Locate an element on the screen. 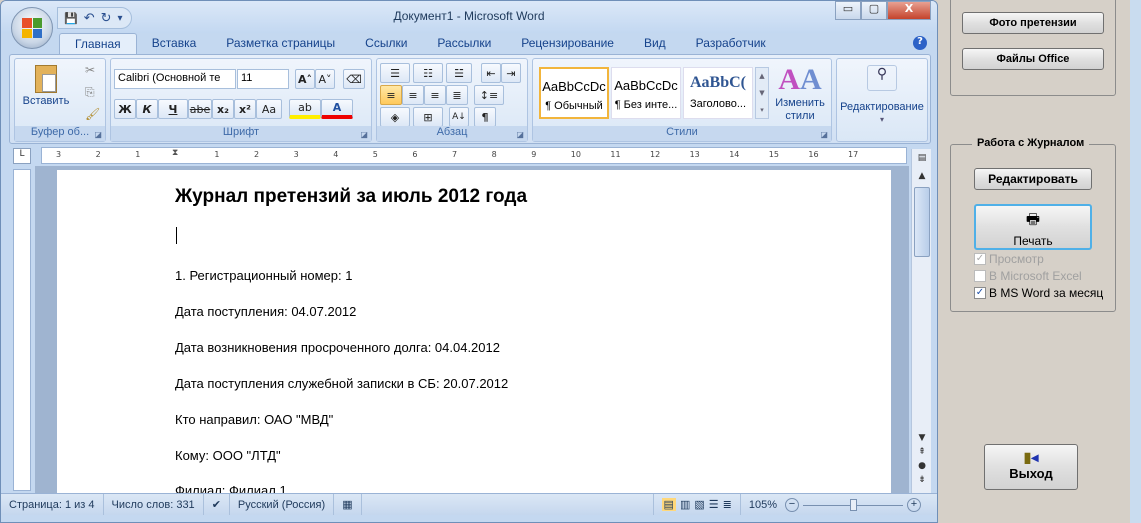 This screenshot has width=1141, height=523. show-formatting-button: ¶ is located at coordinates (485, 117).